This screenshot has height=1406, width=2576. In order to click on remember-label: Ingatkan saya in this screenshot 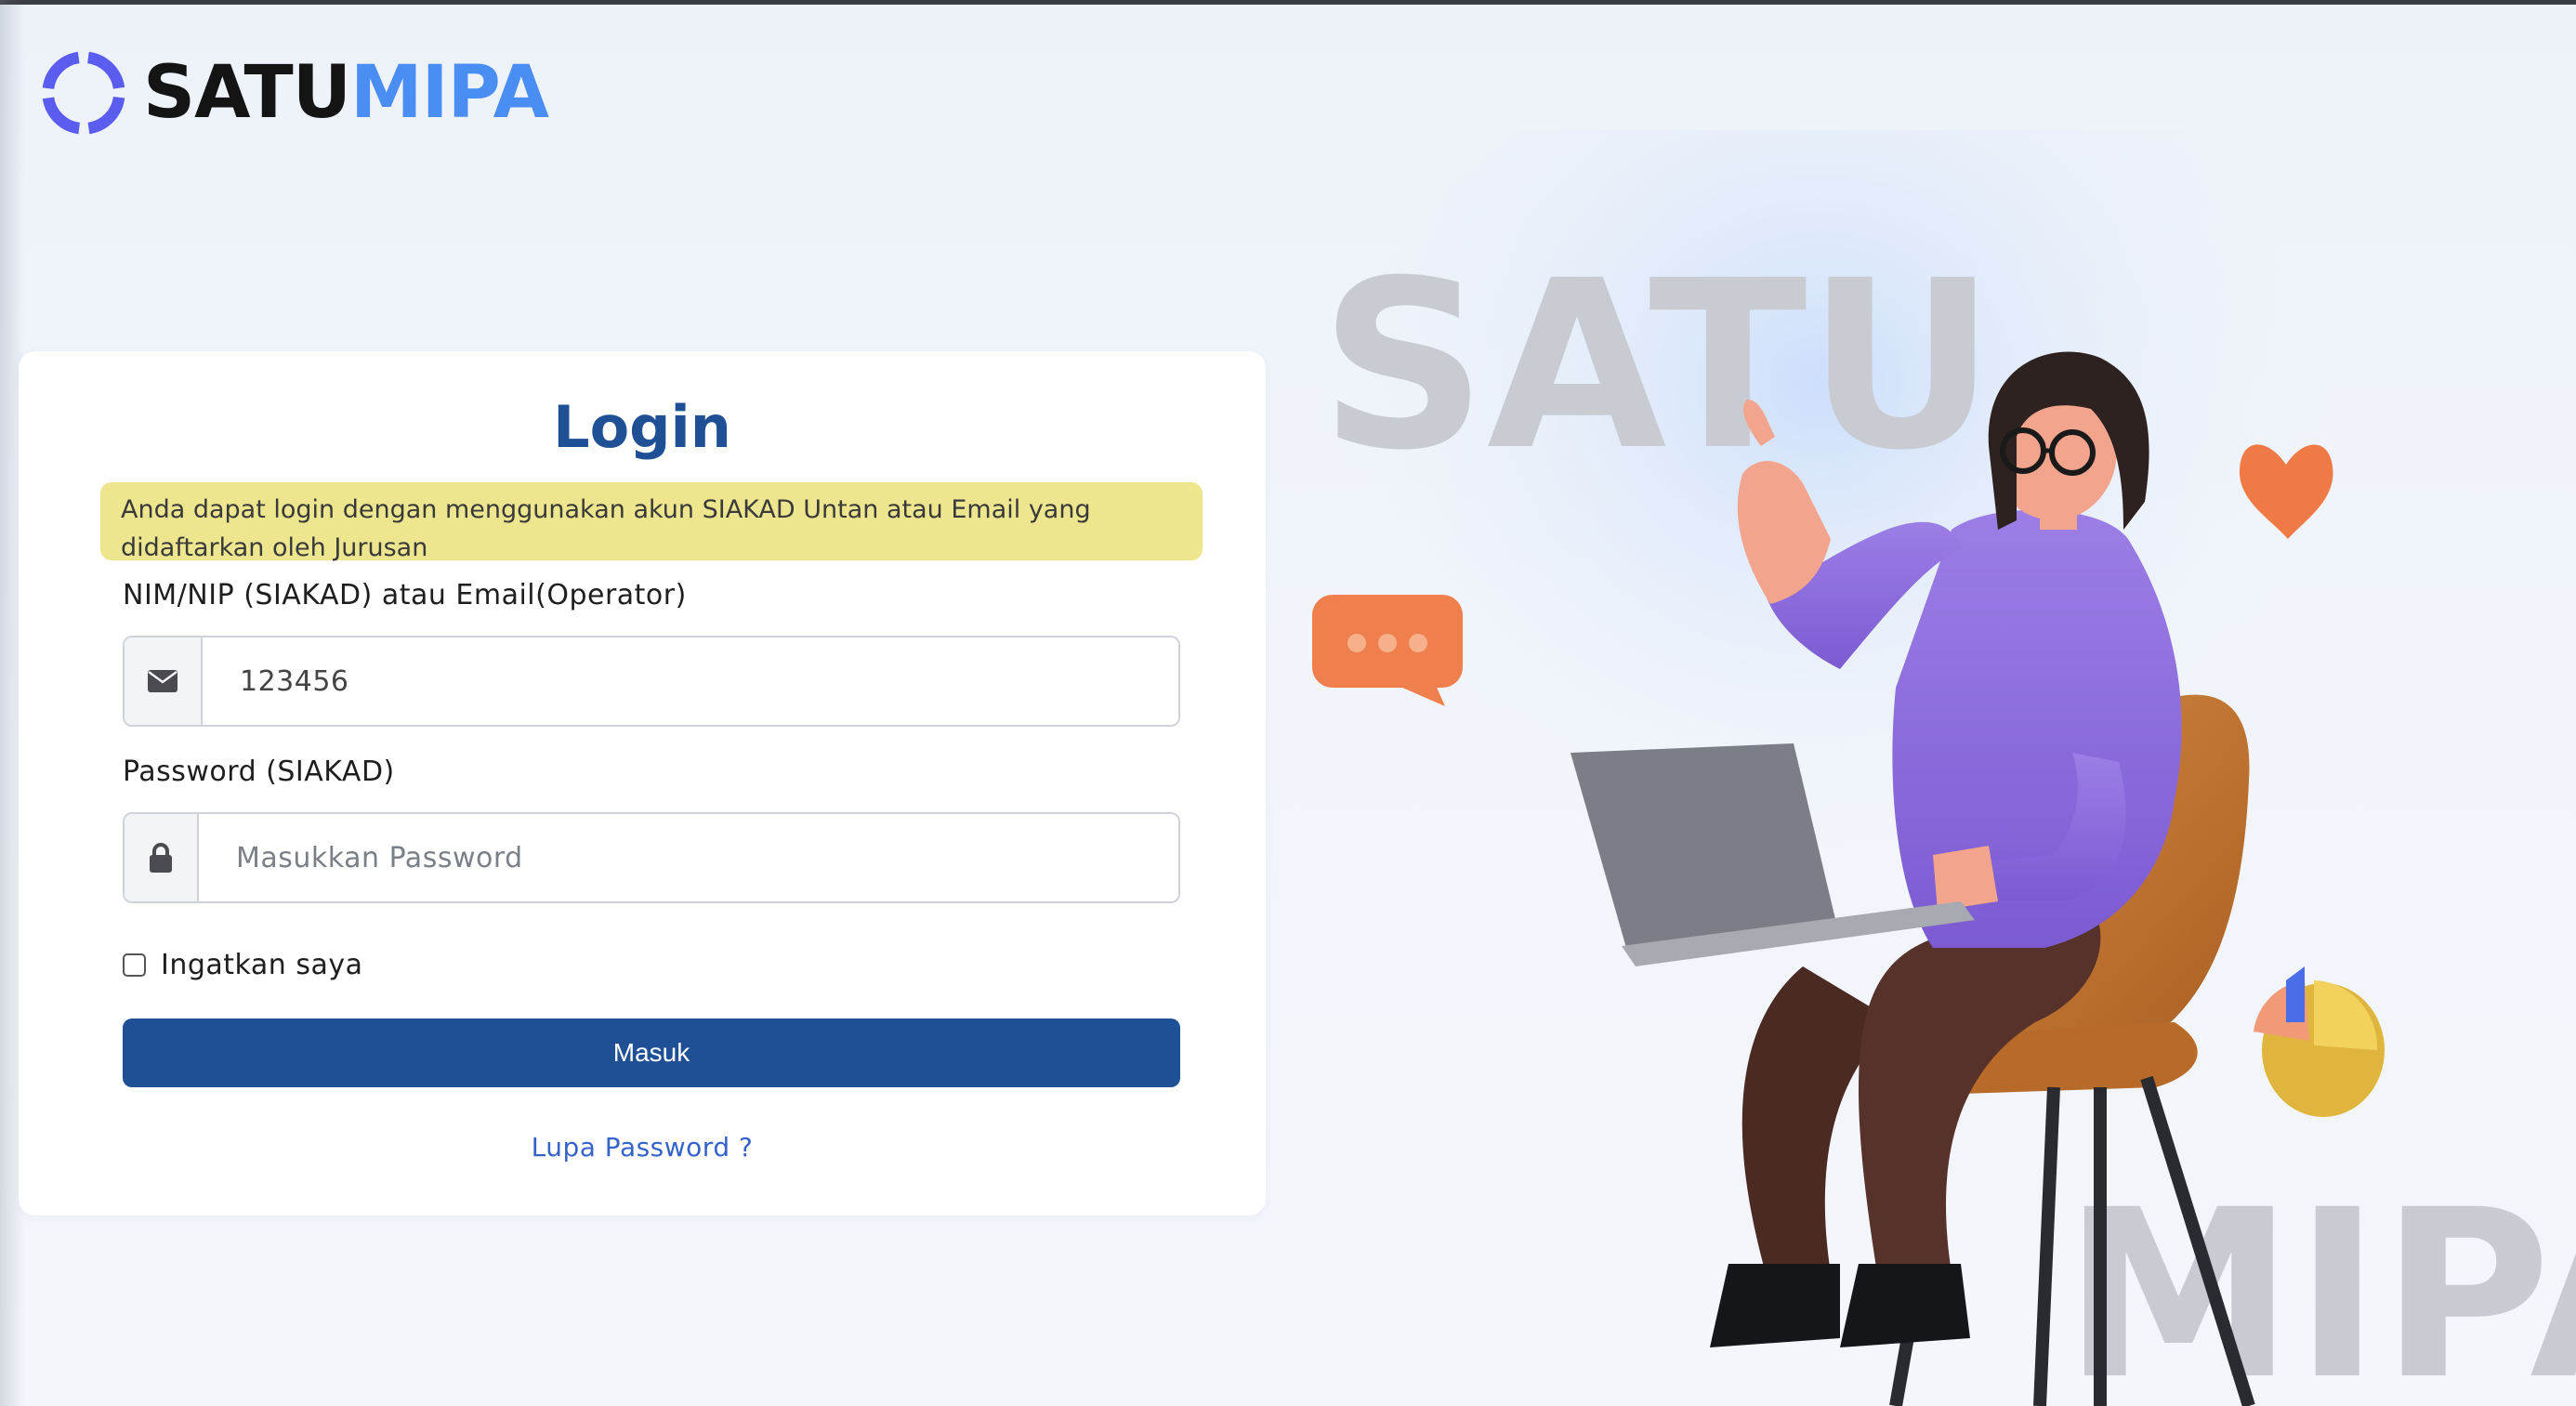, I will do `click(262, 965)`.